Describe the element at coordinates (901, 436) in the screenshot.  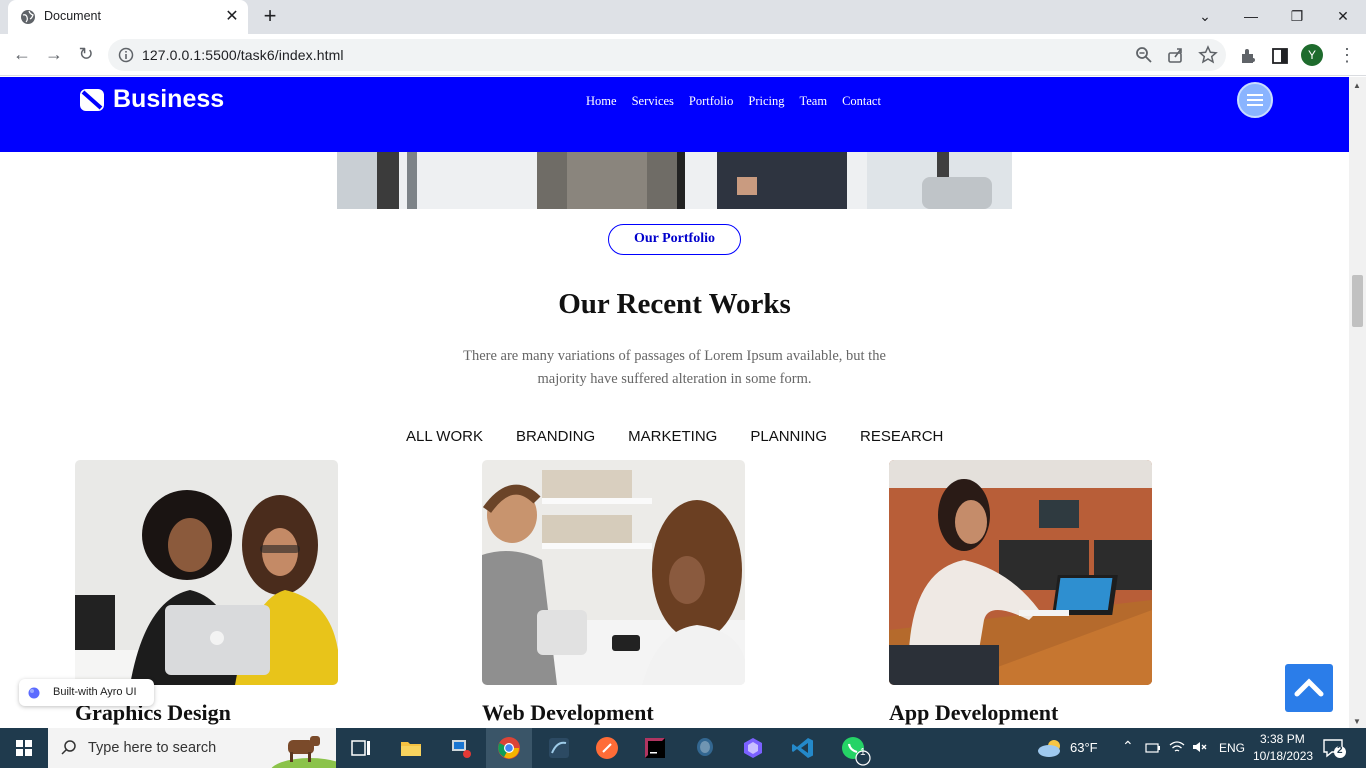
I see `filter-research: RESEARCH` at that location.